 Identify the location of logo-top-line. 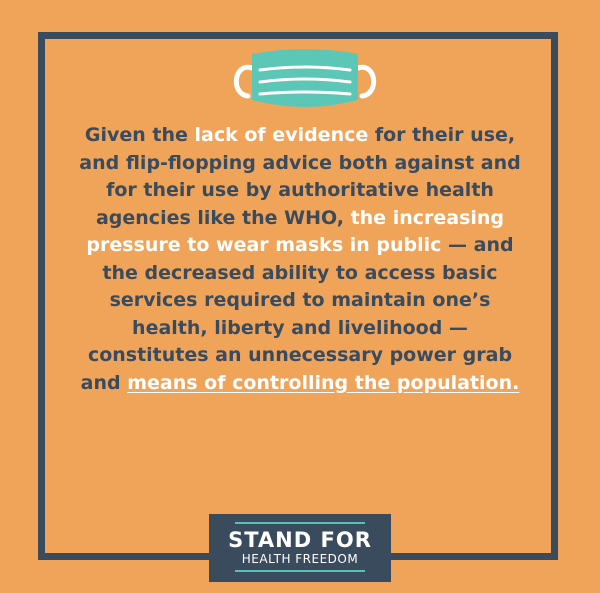
(300, 523).